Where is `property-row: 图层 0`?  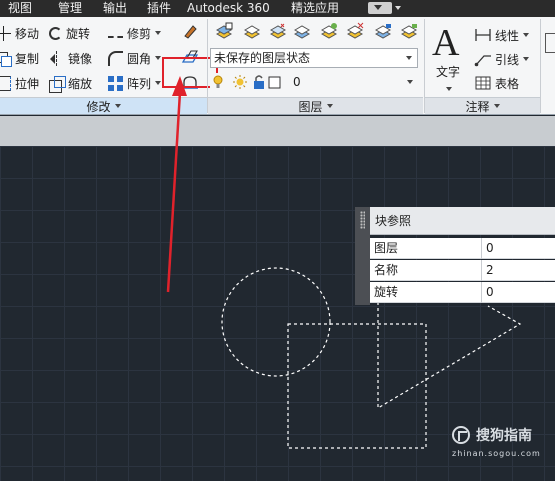 property-row: 图层 0 is located at coordinates (462, 248).